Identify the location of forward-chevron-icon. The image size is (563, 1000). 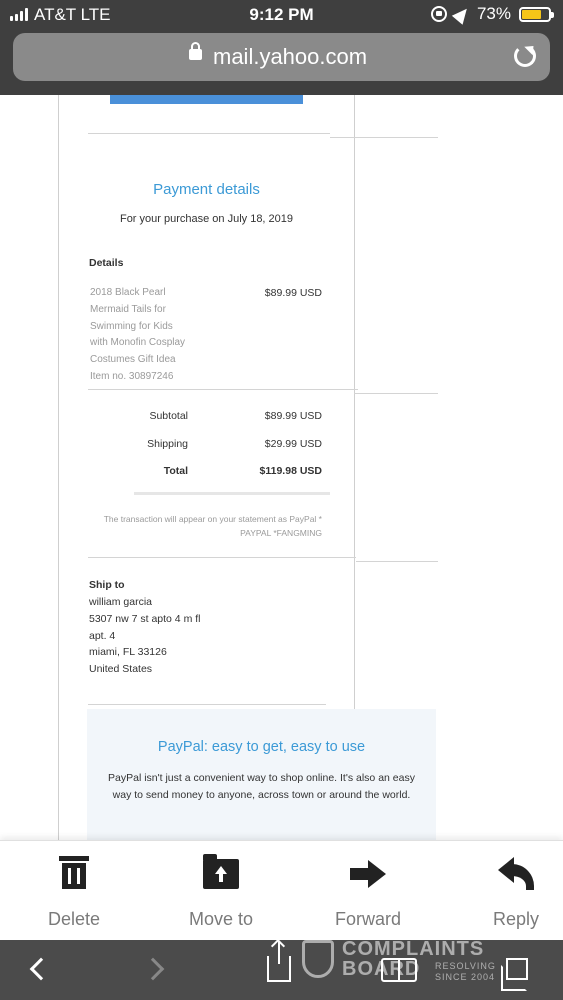
(153, 969).